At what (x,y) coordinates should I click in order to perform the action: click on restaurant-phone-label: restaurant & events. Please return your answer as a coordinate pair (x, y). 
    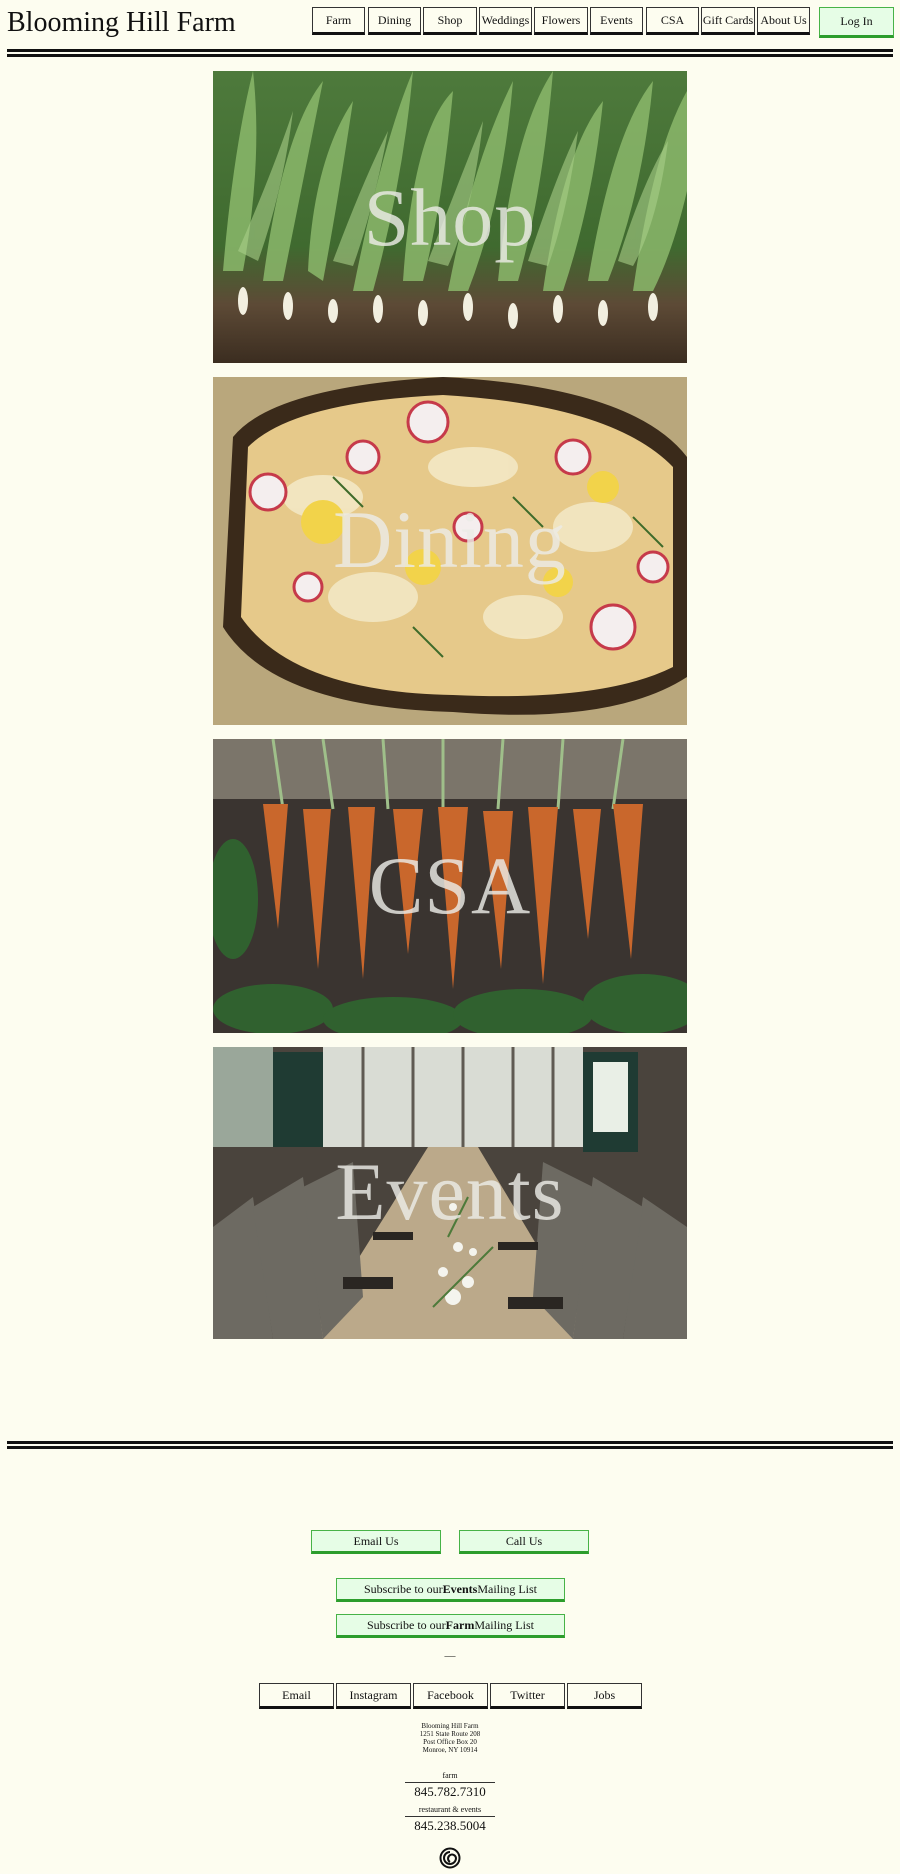
    Looking at the image, I should click on (450, 1809).